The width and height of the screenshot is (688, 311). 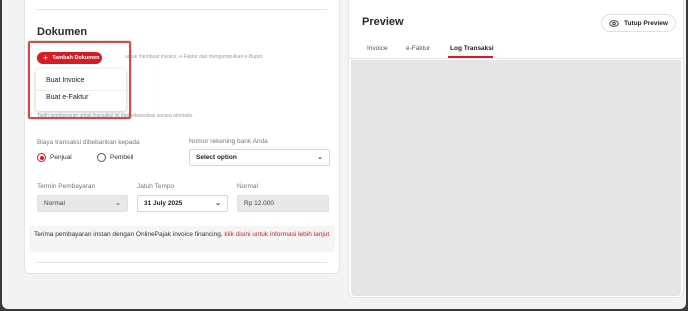 I want to click on banner-link: klik disini untuk informasi lebih lanjut, so click(x=276, y=234).